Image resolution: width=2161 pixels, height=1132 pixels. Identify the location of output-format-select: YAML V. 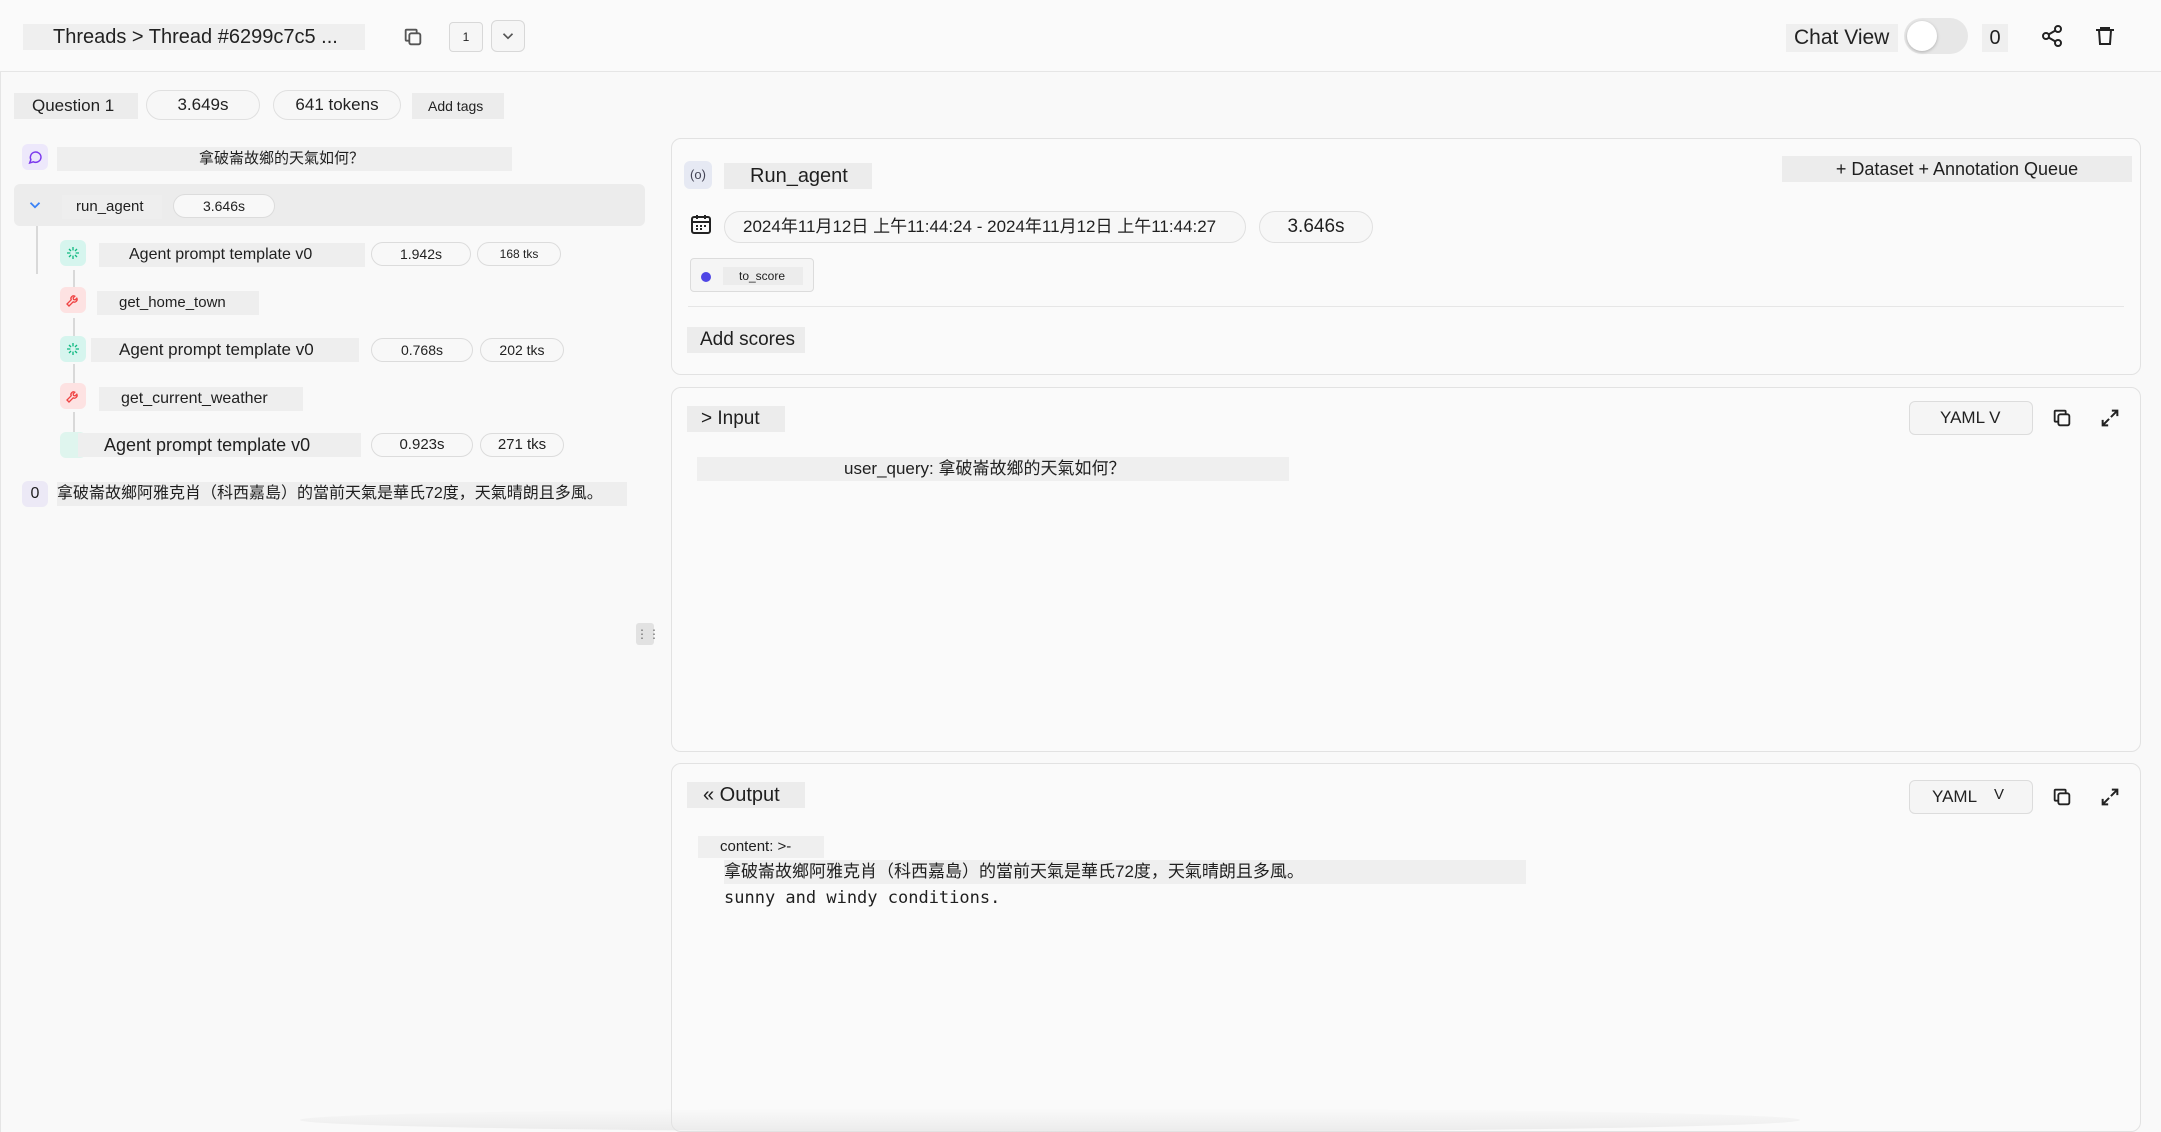
(1971, 797).